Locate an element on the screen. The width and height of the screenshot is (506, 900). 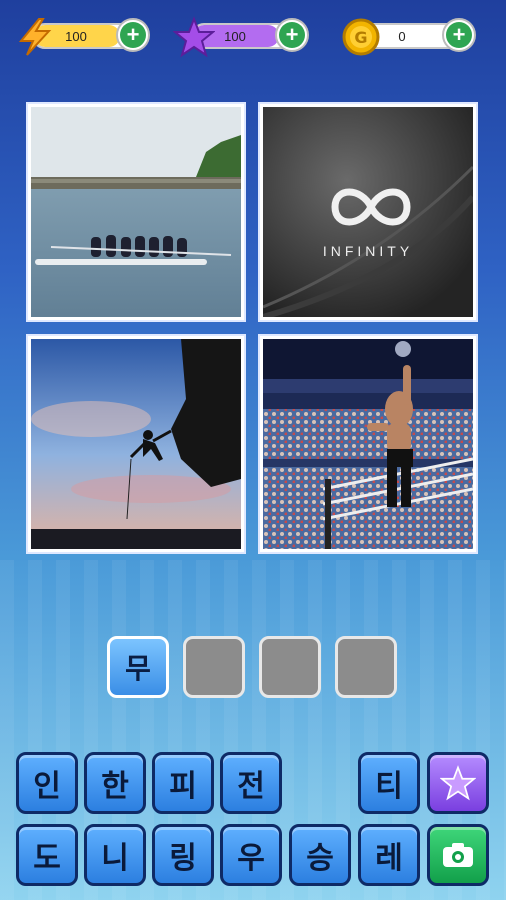
letter-key-2: 한 is located at coordinates (115, 783).